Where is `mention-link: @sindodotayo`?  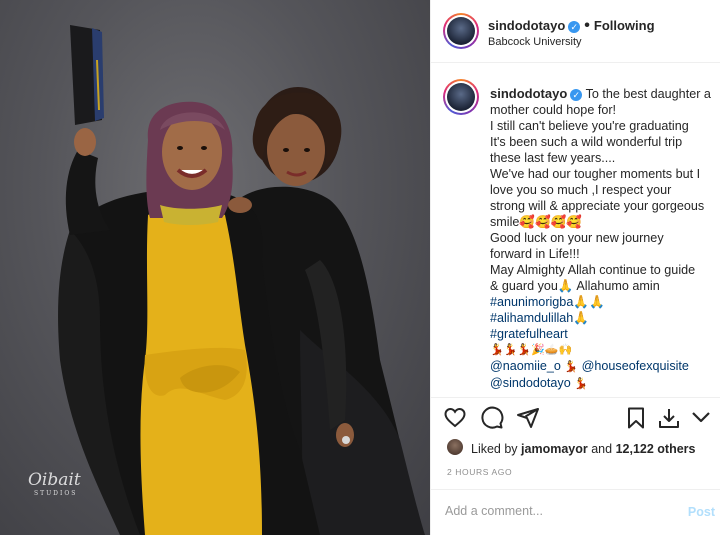
mention-link: @sindodotayo is located at coordinates (530, 383).